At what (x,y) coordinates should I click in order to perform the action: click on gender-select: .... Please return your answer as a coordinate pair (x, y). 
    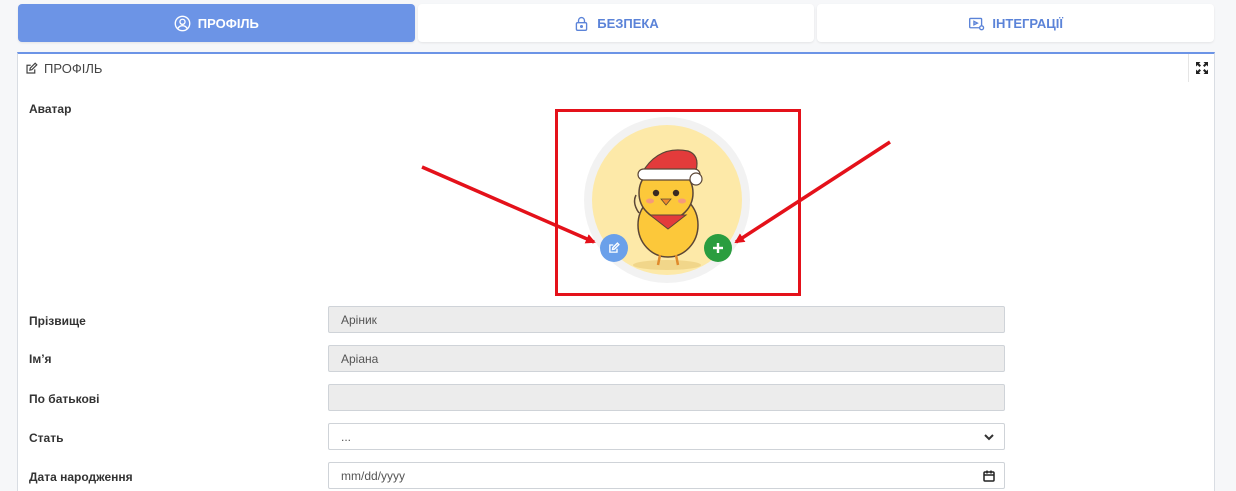
    Looking at the image, I should click on (666, 436).